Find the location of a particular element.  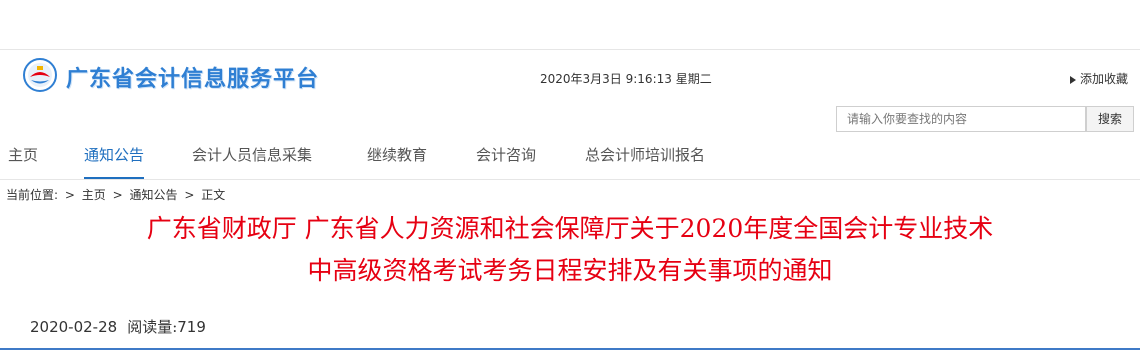

views-label: 阅读量: is located at coordinates (152, 327).